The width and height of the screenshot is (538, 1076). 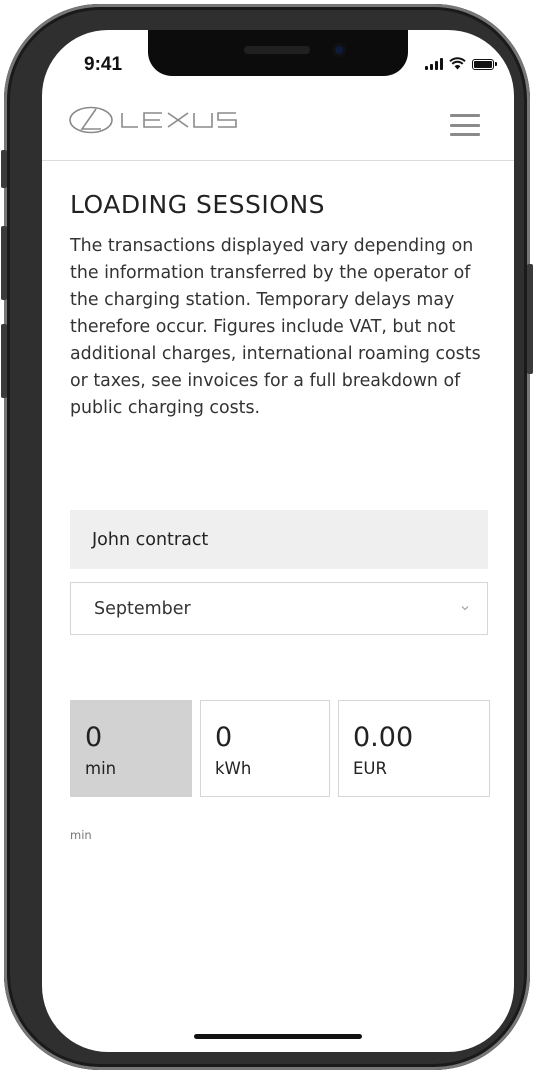 What do you see at coordinates (94, 737) in the screenshot?
I see `stat-duration-value: 0` at bounding box center [94, 737].